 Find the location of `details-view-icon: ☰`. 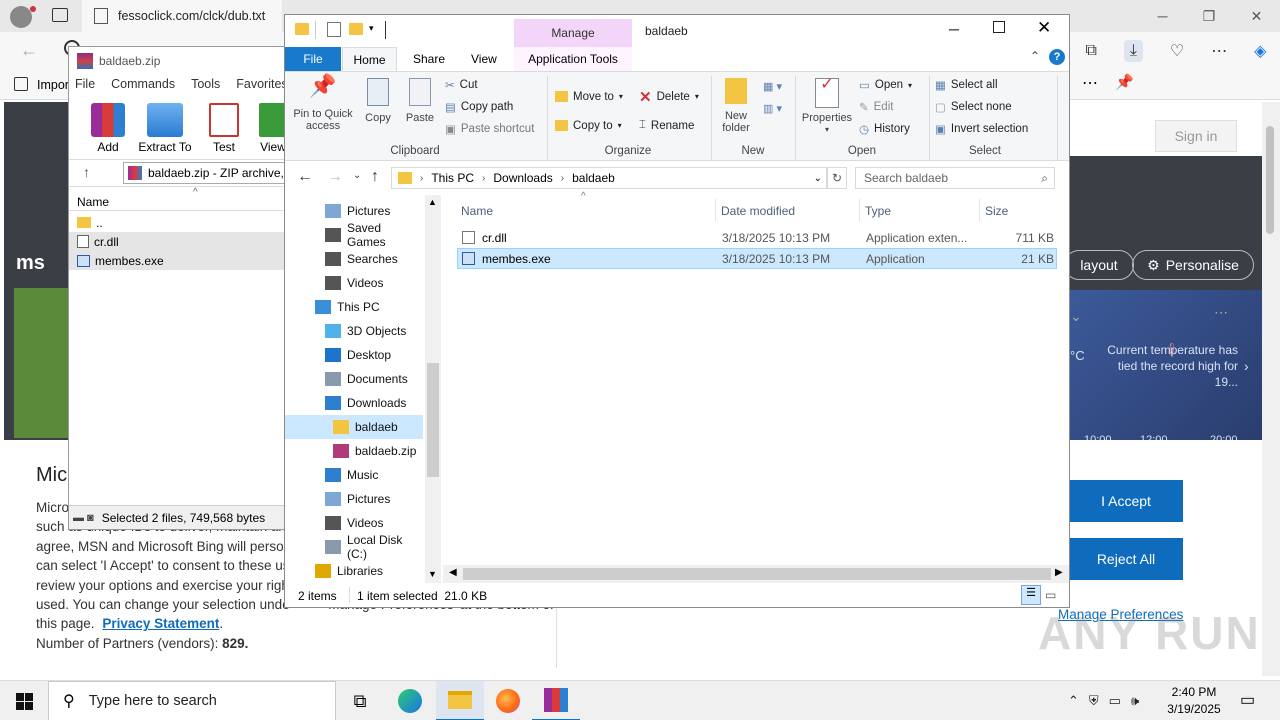

details-view-icon: ☰ is located at coordinates (1031, 595).